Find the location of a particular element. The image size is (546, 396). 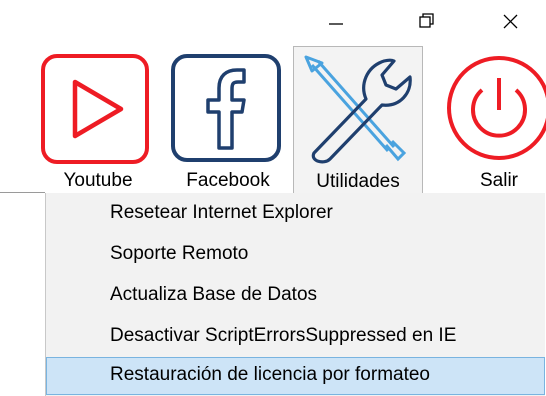

toolbar-item-utilidades: Utilidades is located at coordinates (358, 120).